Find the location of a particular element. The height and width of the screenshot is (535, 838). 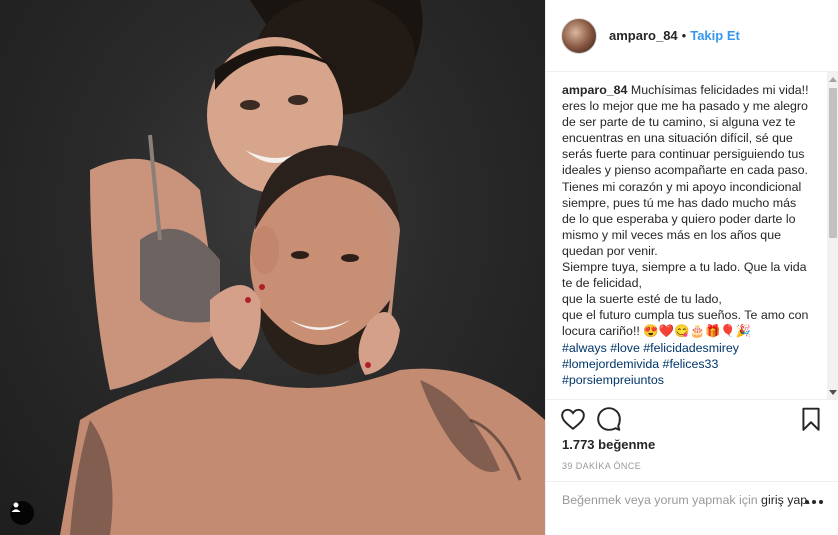

heart-icon is located at coordinates (573, 419).